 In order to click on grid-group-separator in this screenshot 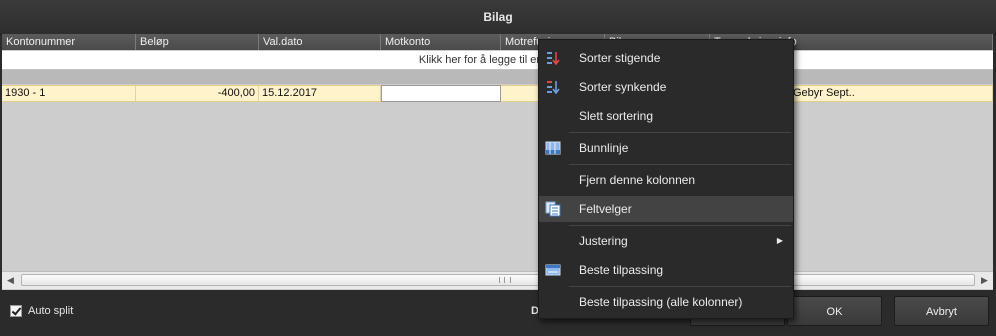, I will do `click(497, 77)`.